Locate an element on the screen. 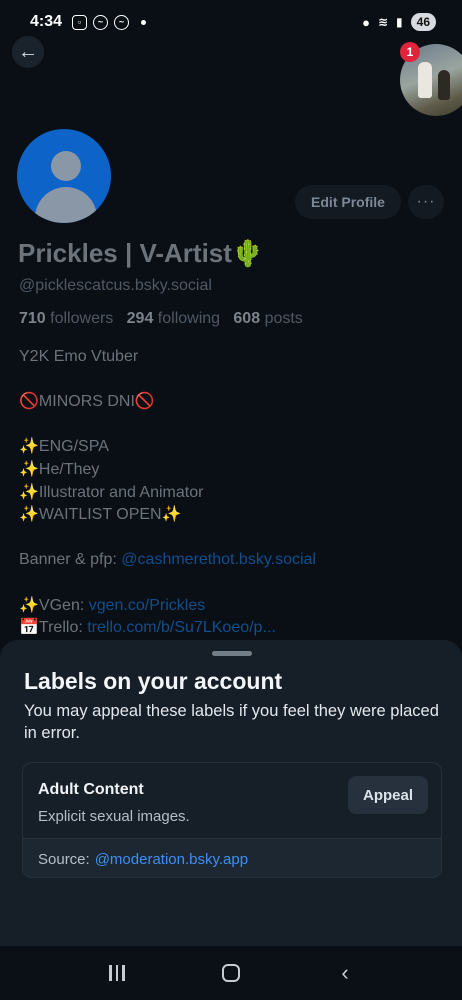 Image resolution: width=462 pixels, height=1000 pixels. bio-banner-prefix: Banner & pfp: is located at coordinates (70, 560).